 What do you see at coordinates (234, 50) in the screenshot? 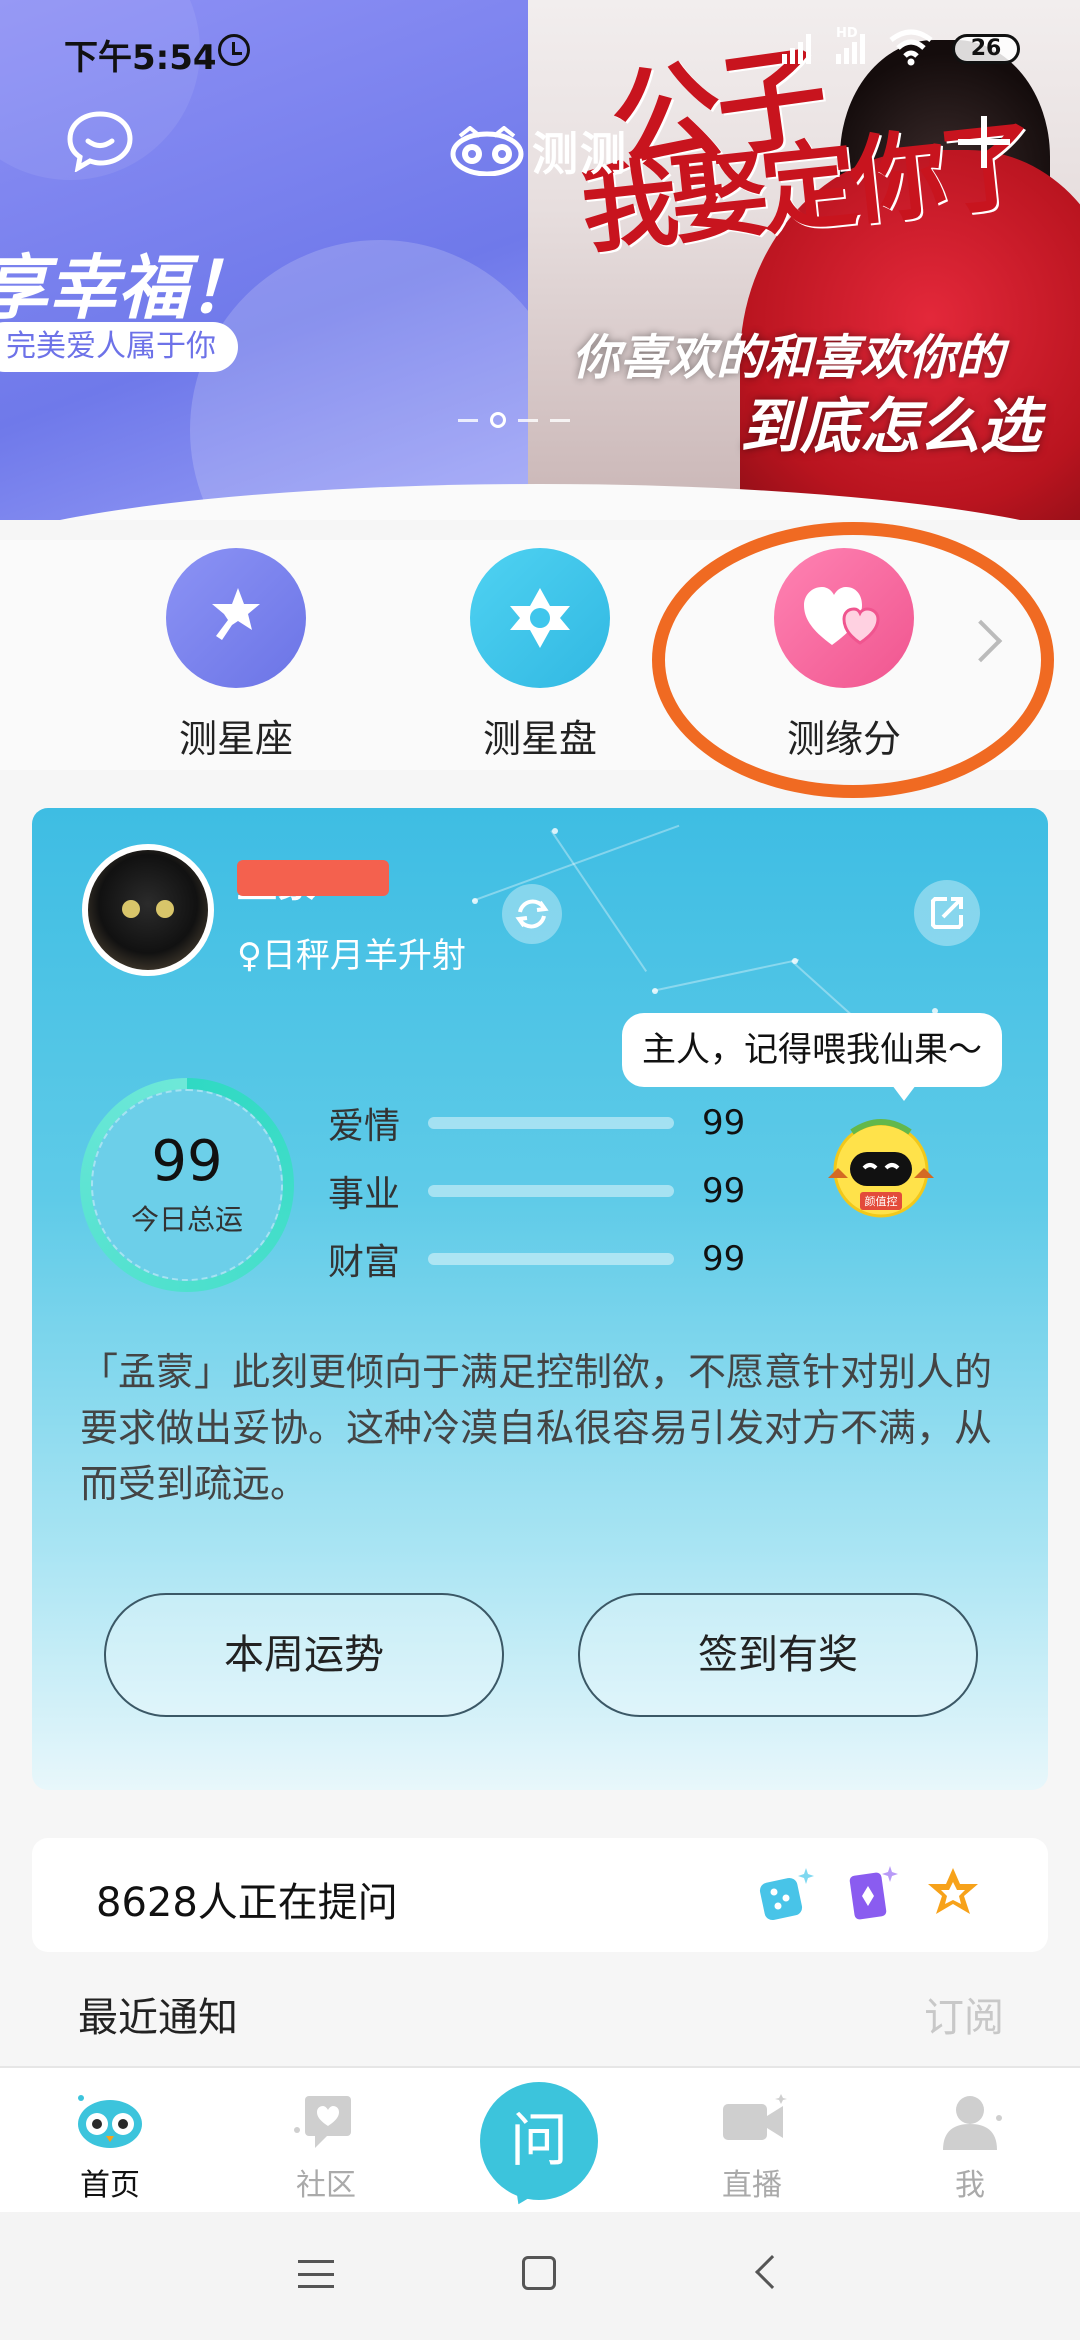
I see `alarm-icon` at bounding box center [234, 50].